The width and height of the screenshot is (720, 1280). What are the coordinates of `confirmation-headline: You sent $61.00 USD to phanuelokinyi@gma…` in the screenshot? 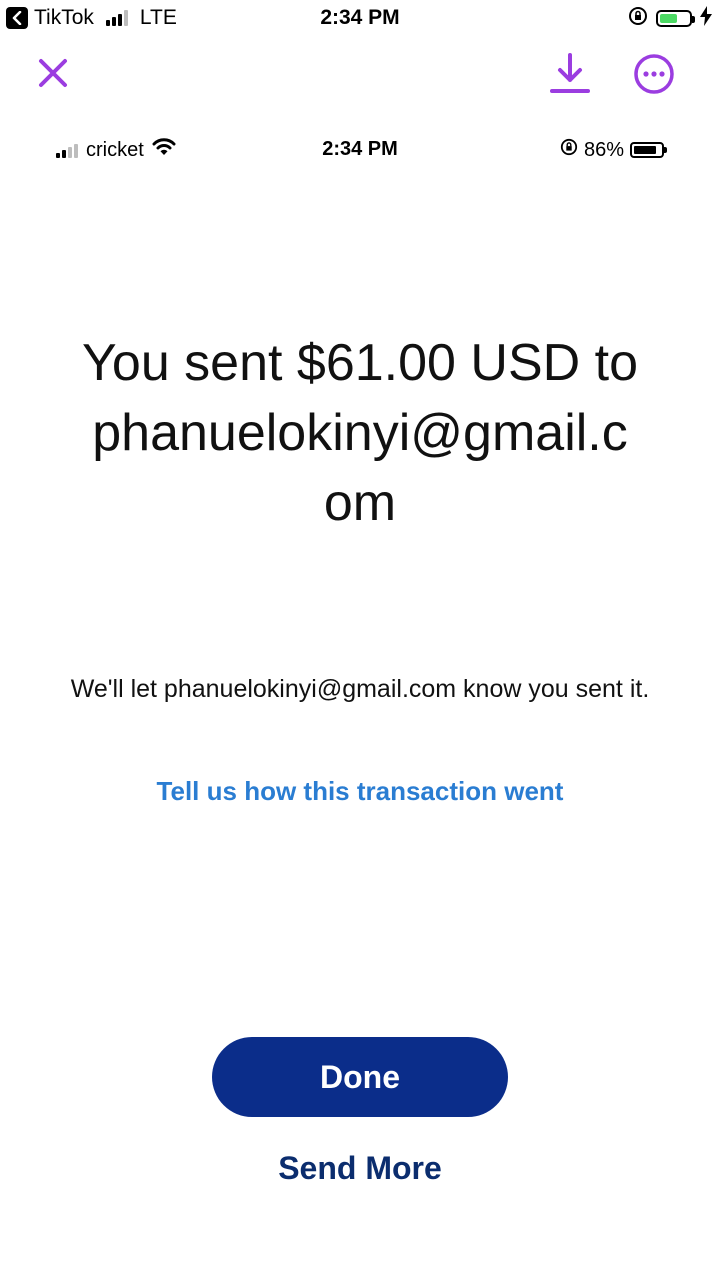 It's located at (360, 433).